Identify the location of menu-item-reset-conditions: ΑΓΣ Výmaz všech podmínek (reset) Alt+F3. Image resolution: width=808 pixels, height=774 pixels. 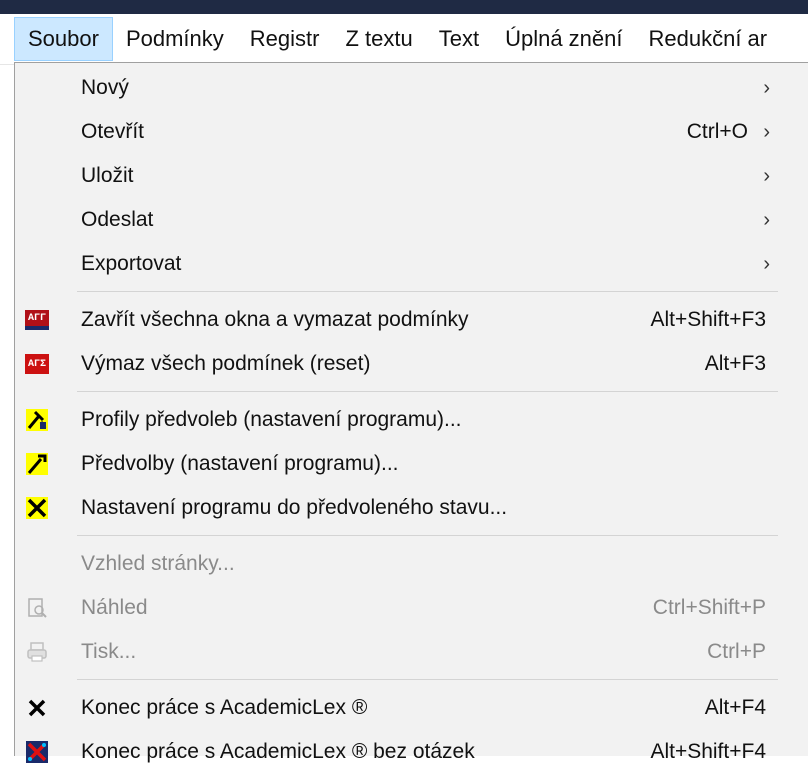
(411, 364).